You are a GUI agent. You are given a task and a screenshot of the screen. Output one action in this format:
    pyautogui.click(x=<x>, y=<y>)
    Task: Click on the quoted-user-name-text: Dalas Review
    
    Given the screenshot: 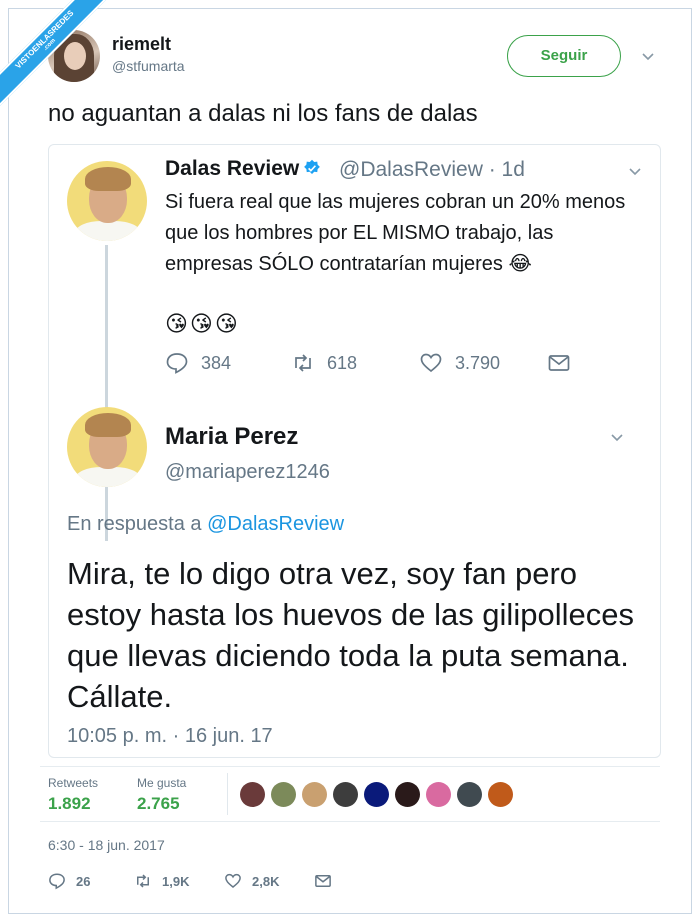 What is the action you would take?
    pyautogui.click(x=232, y=168)
    